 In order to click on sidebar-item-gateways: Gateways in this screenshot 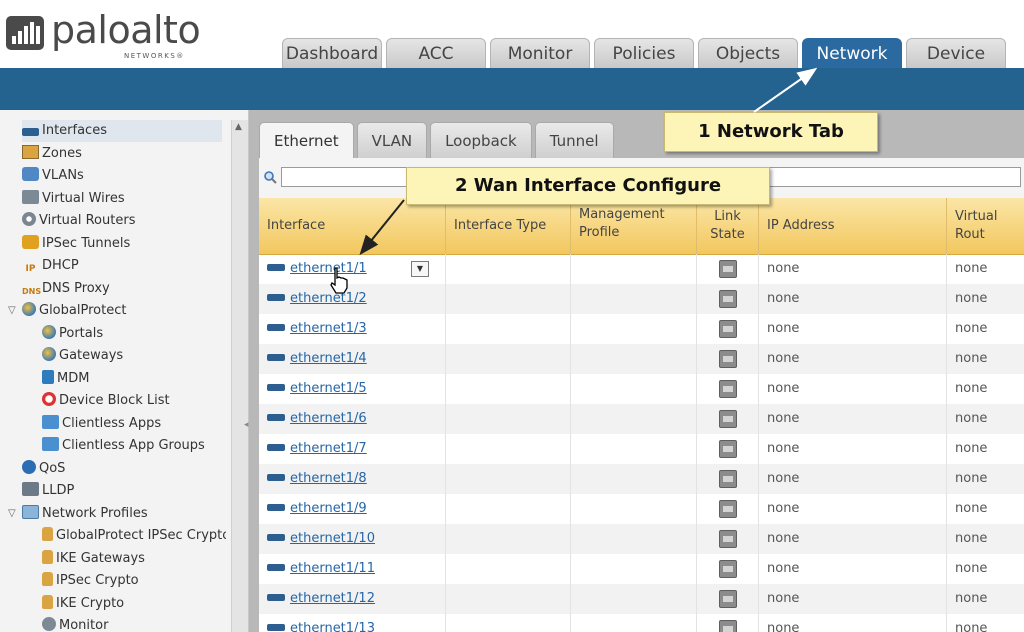, I will do `click(82, 356)`.